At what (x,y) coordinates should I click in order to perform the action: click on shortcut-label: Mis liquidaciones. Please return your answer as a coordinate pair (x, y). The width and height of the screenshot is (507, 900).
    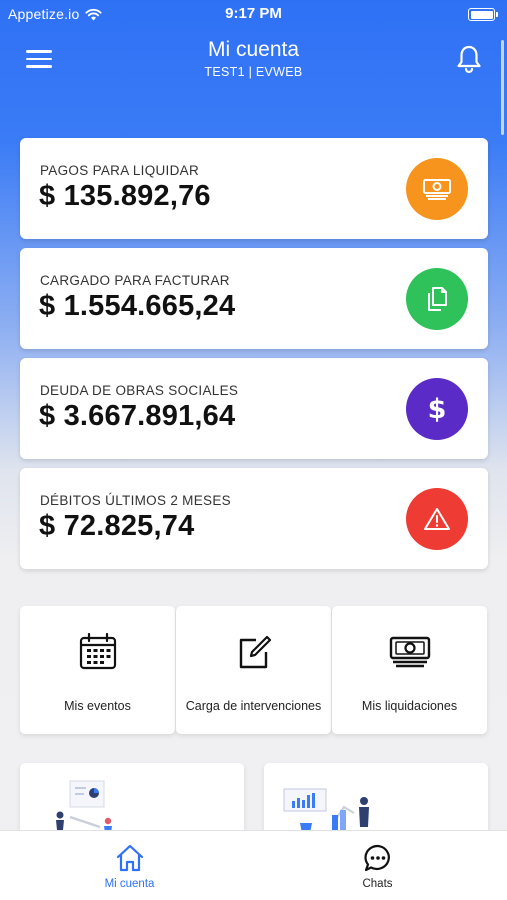
    Looking at the image, I should click on (409, 706).